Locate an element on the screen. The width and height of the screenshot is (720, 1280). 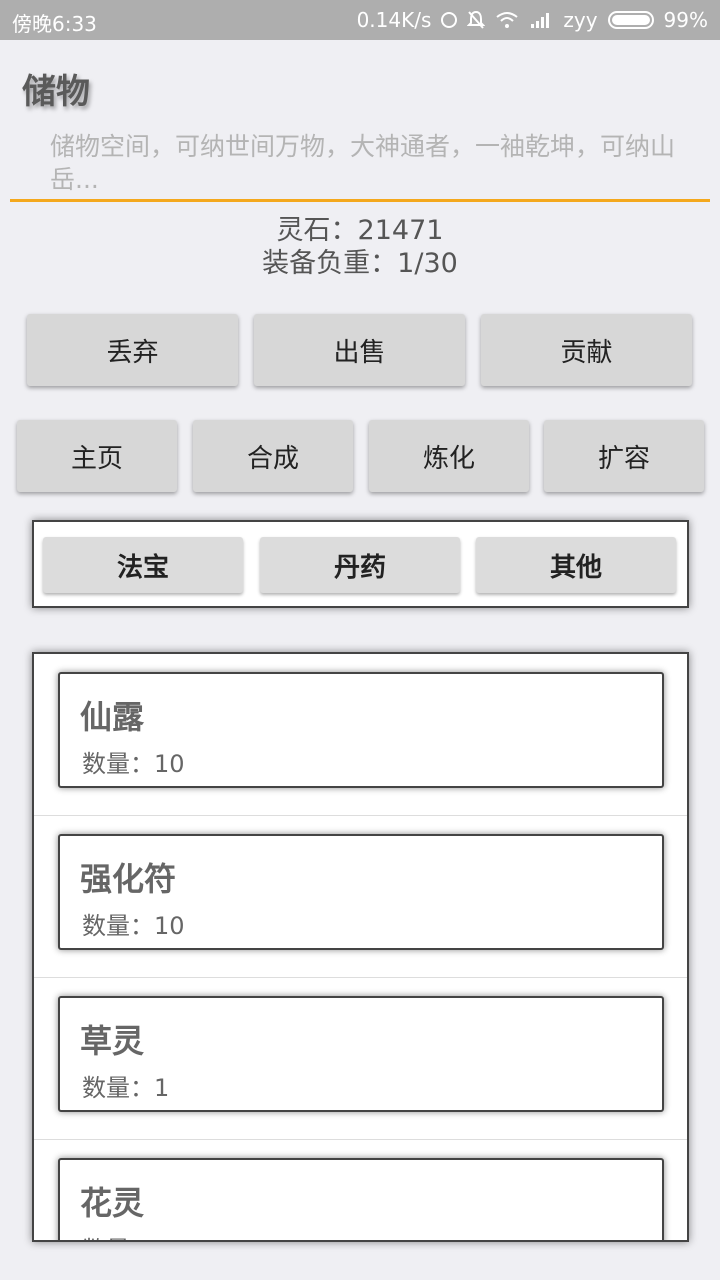
contribute-button: 贡献 is located at coordinates (586, 350).